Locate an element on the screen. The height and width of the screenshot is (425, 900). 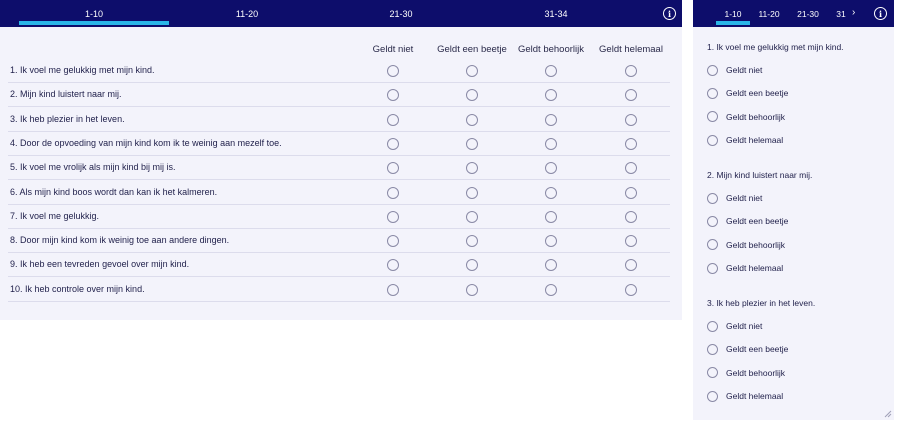
question-label: 3. Ik heb plezier in het leven. is located at coordinates (67, 118).